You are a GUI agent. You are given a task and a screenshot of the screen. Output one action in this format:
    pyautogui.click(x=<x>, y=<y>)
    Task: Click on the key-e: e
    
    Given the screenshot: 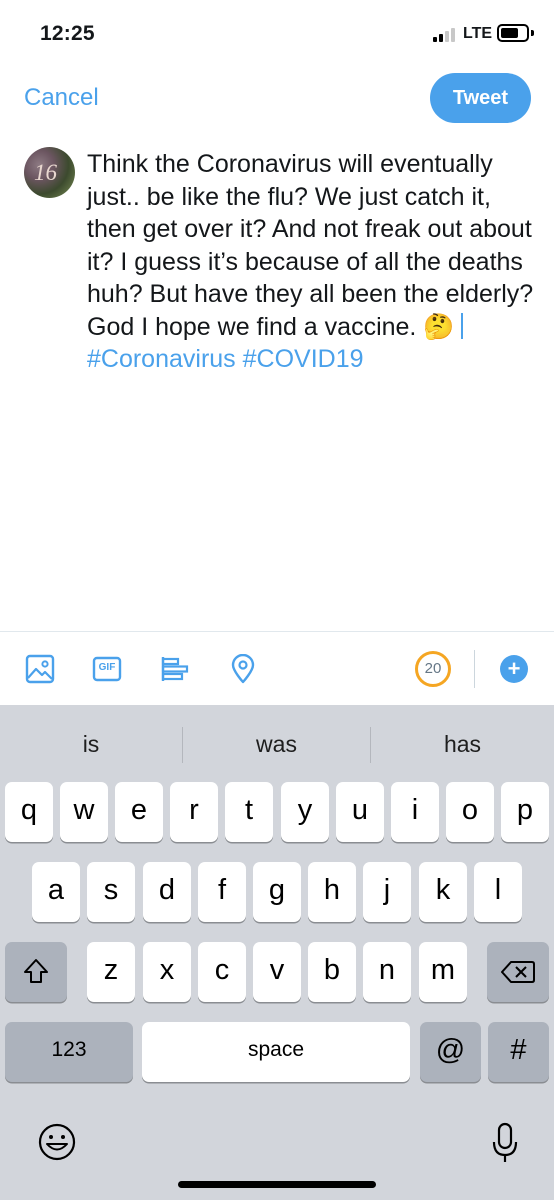 What is the action you would take?
    pyautogui.click(x=139, y=812)
    